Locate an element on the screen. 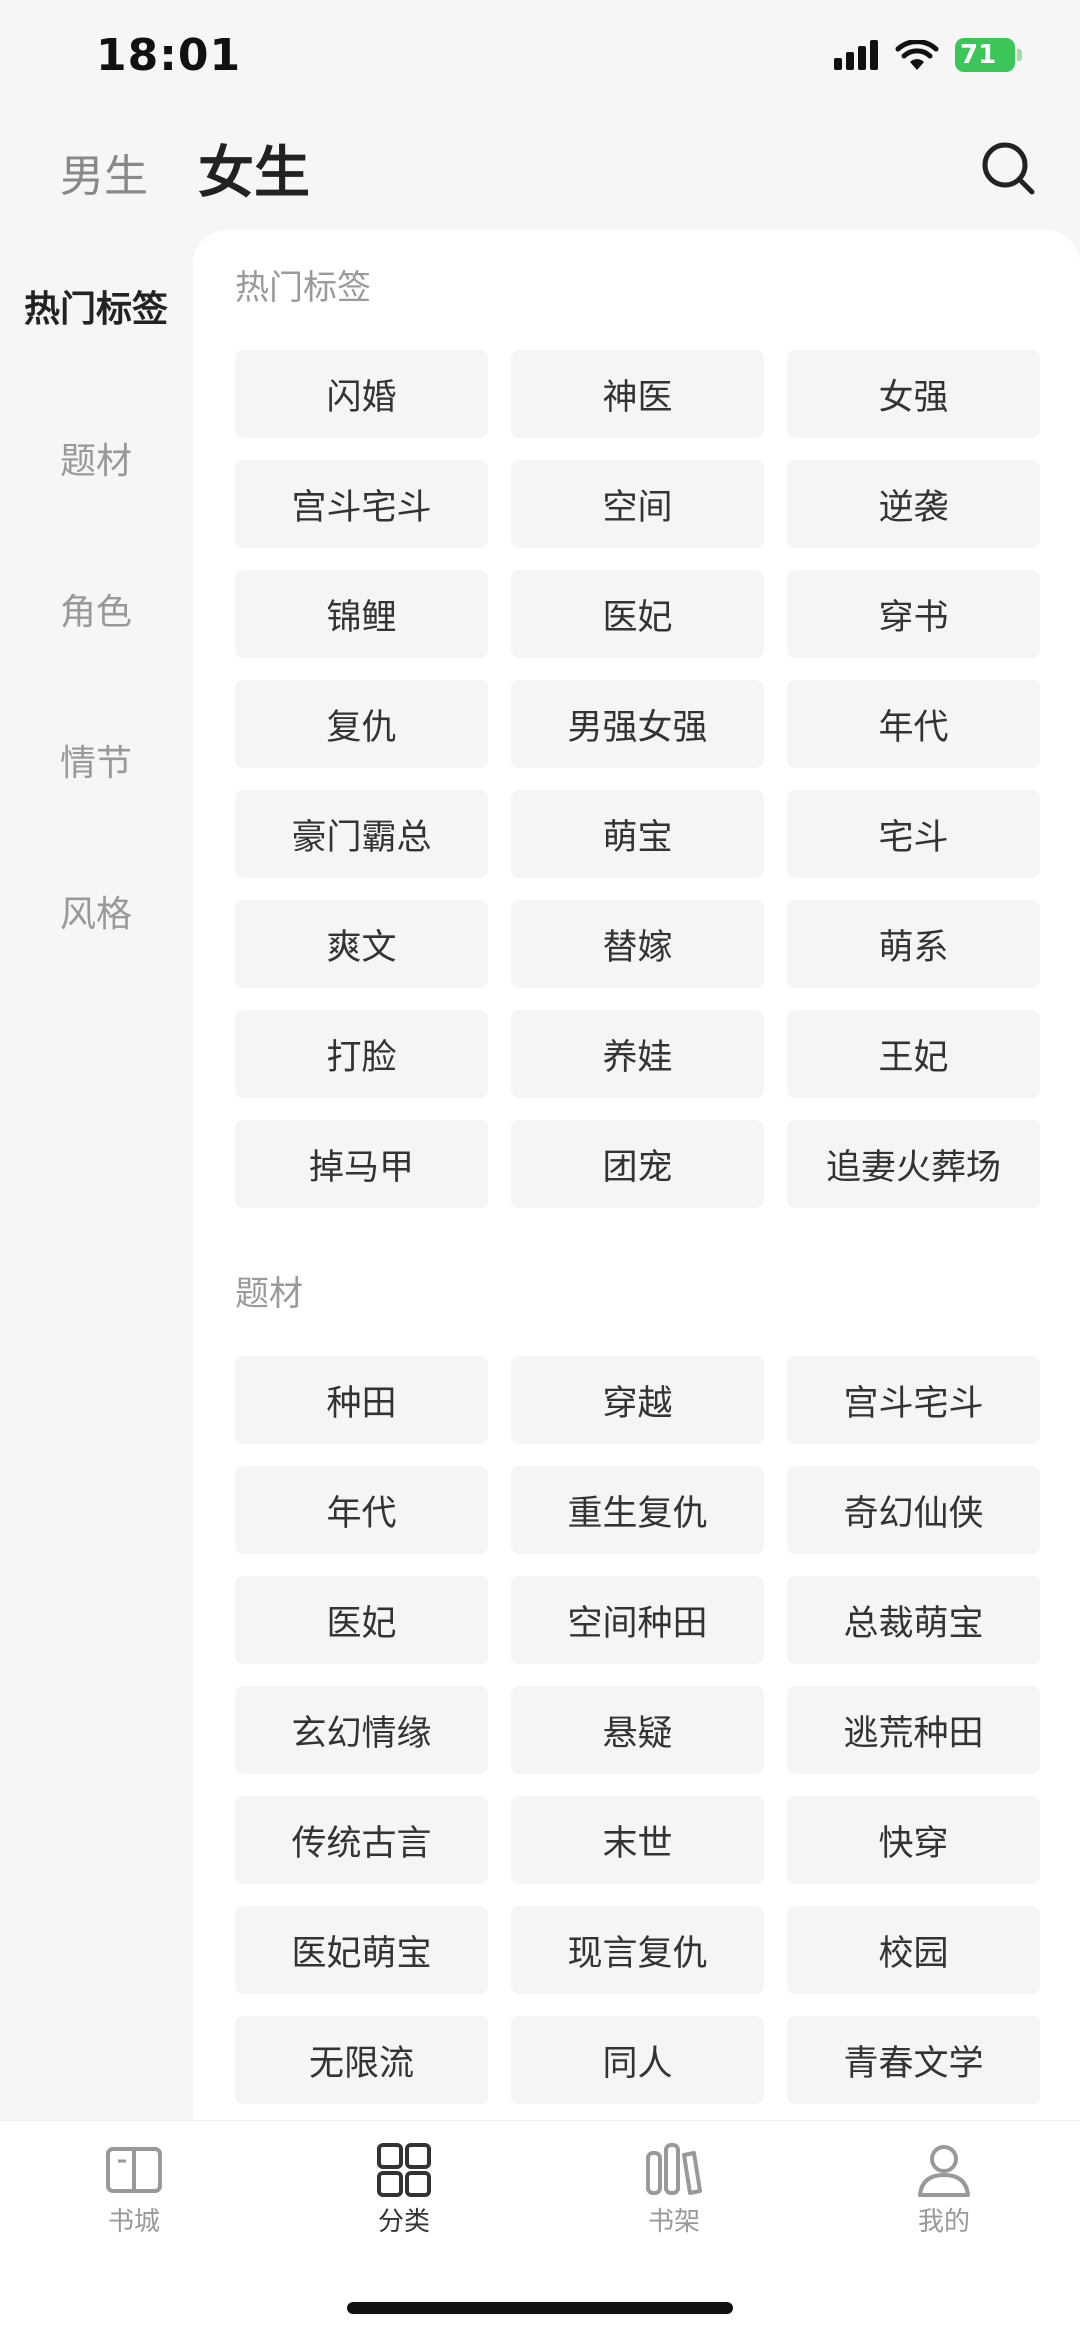 This screenshot has height=2338, width=1080. tag-chip: 传统古言 is located at coordinates (361, 1840).